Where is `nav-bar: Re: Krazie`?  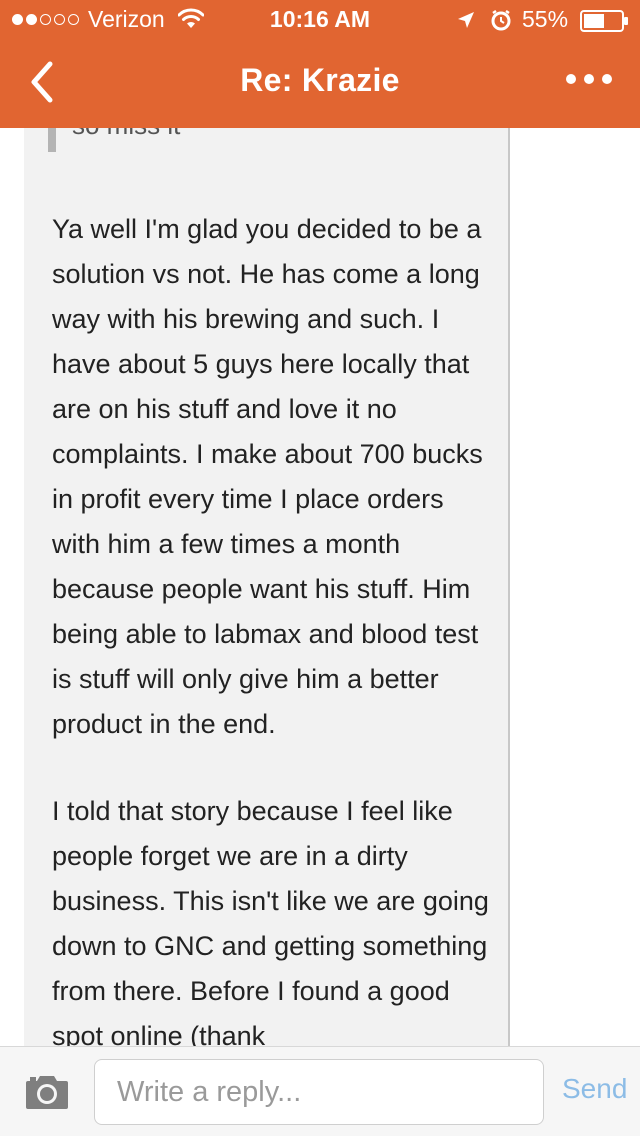 nav-bar: Re: Krazie is located at coordinates (320, 84).